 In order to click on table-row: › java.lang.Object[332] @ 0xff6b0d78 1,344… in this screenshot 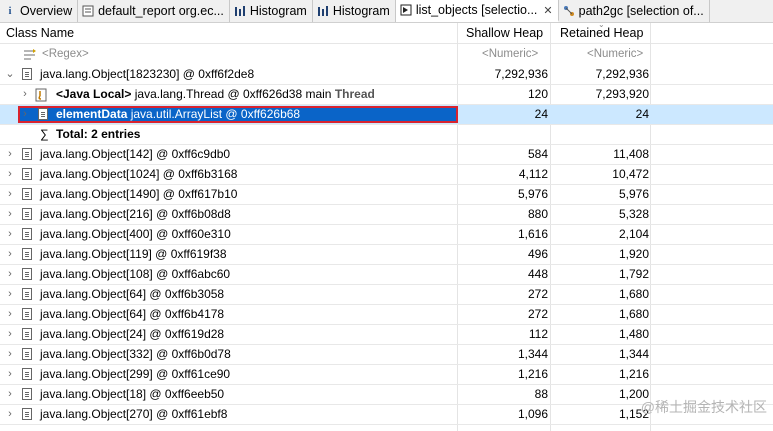, I will do `click(386, 355)`.